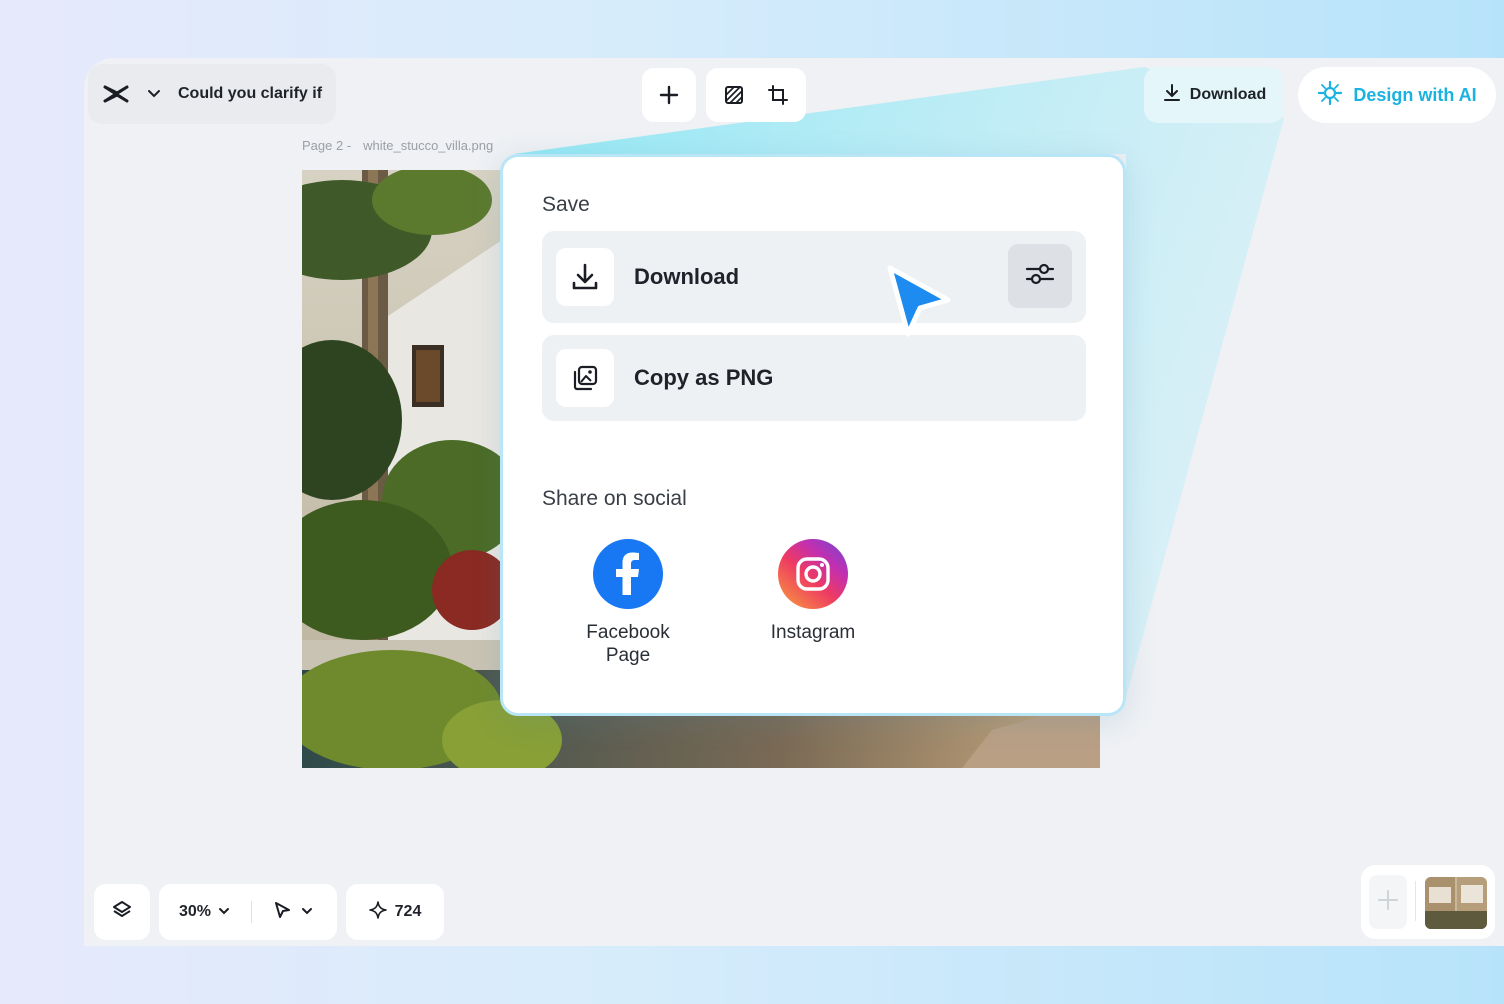 This screenshot has width=1504, height=1004. What do you see at coordinates (687, 276) in the screenshot?
I see `download-row-label: Download` at bounding box center [687, 276].